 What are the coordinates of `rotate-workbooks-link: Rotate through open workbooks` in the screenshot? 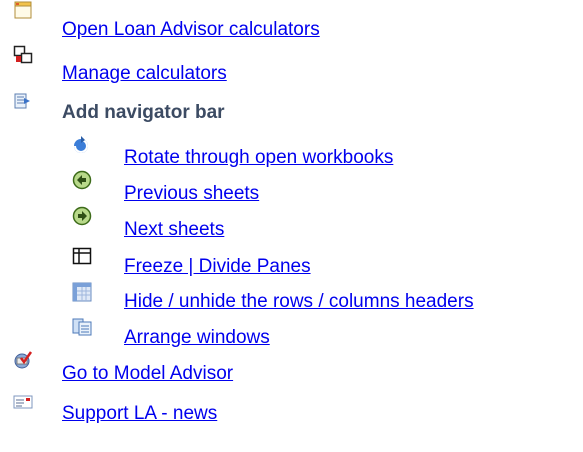 It's located at (258, 158).